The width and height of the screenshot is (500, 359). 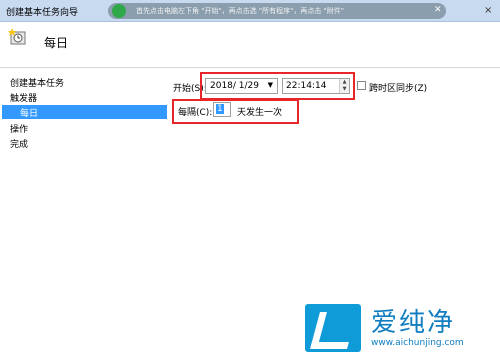 What do you see at coordinates (277, 86) in the screenshot?
I see `highlight-box-start` at bounding box center [277, 86].